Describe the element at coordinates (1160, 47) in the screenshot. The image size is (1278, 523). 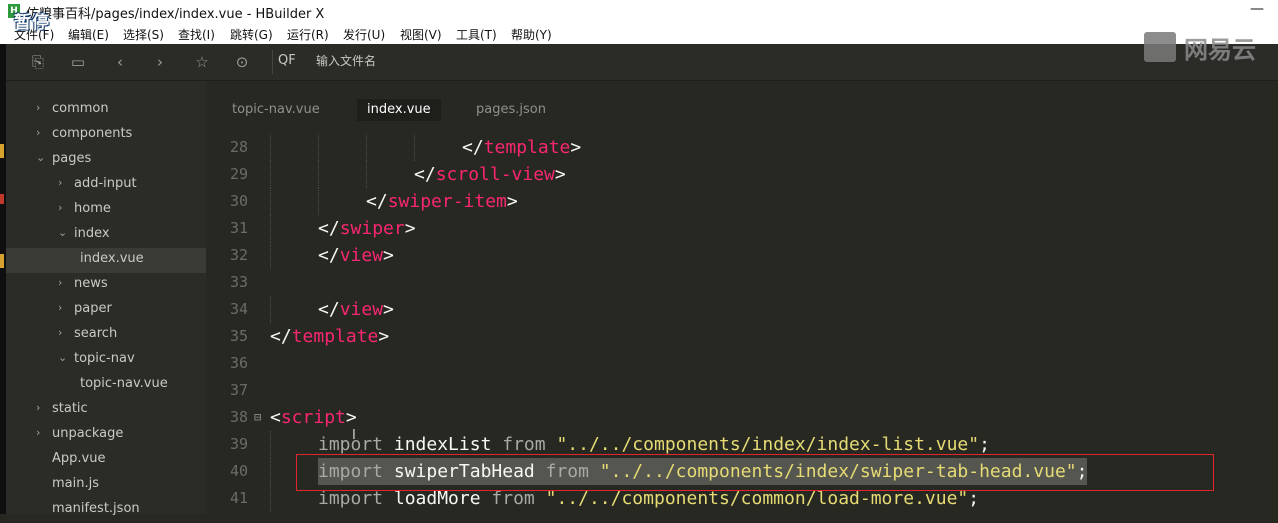
I see `watermark-logo-icon` at that location.